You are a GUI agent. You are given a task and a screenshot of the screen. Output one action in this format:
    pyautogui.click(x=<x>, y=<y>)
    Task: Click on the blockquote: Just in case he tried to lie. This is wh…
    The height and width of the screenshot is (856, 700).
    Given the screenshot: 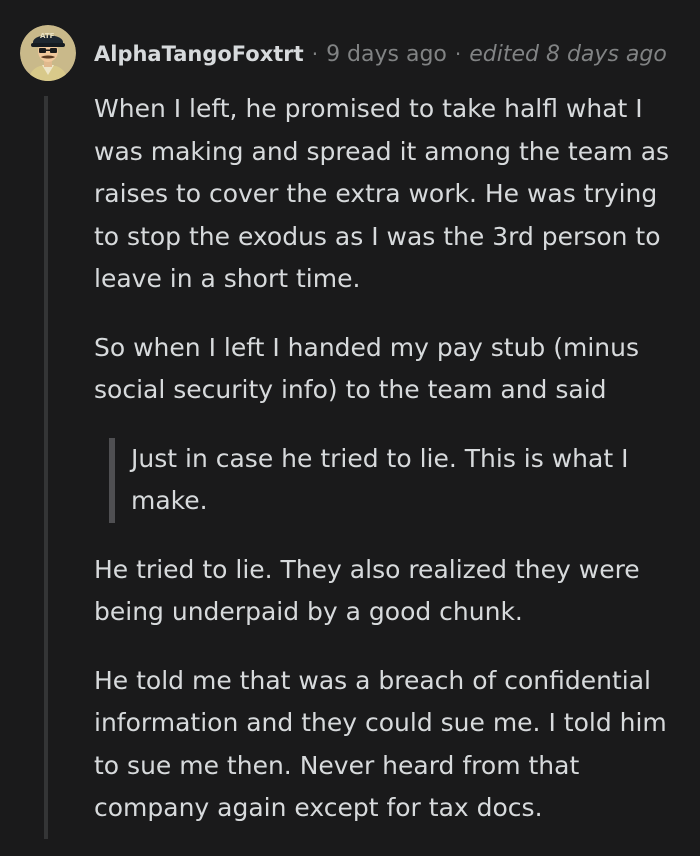 What is the action you would take?
    pyautogui.click(x=390, y=480)
    